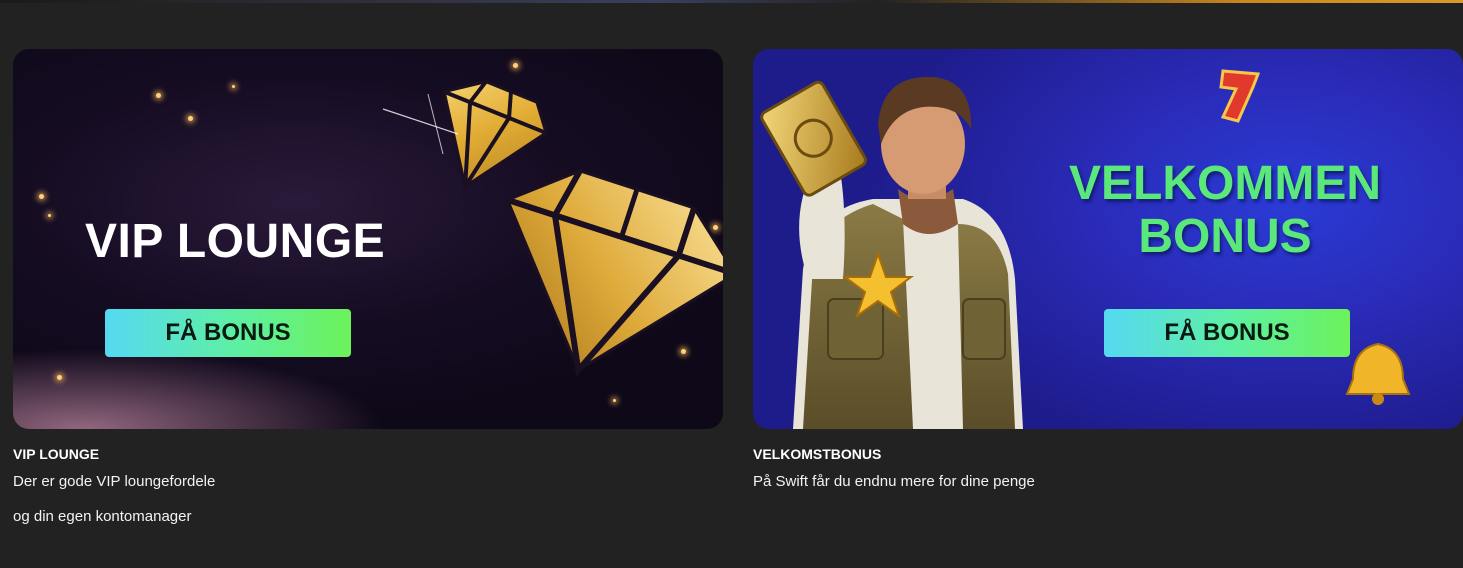 This screenshot has height=568, width=1463. Describe the element at coordinates (1240, 96) in the screenshot. I see `red-seven-icon` at that location.